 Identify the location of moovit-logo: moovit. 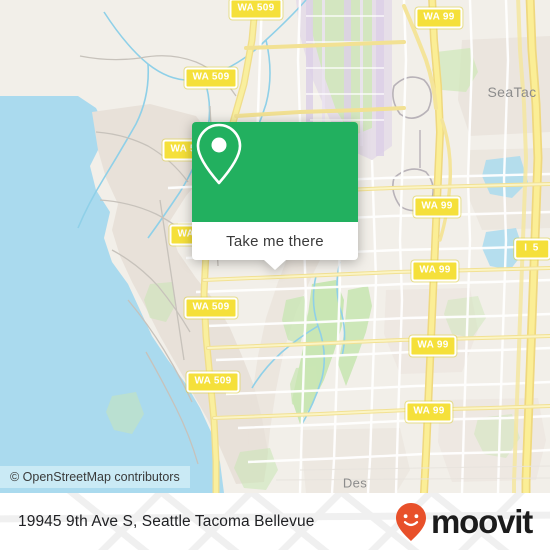
(463, 522).